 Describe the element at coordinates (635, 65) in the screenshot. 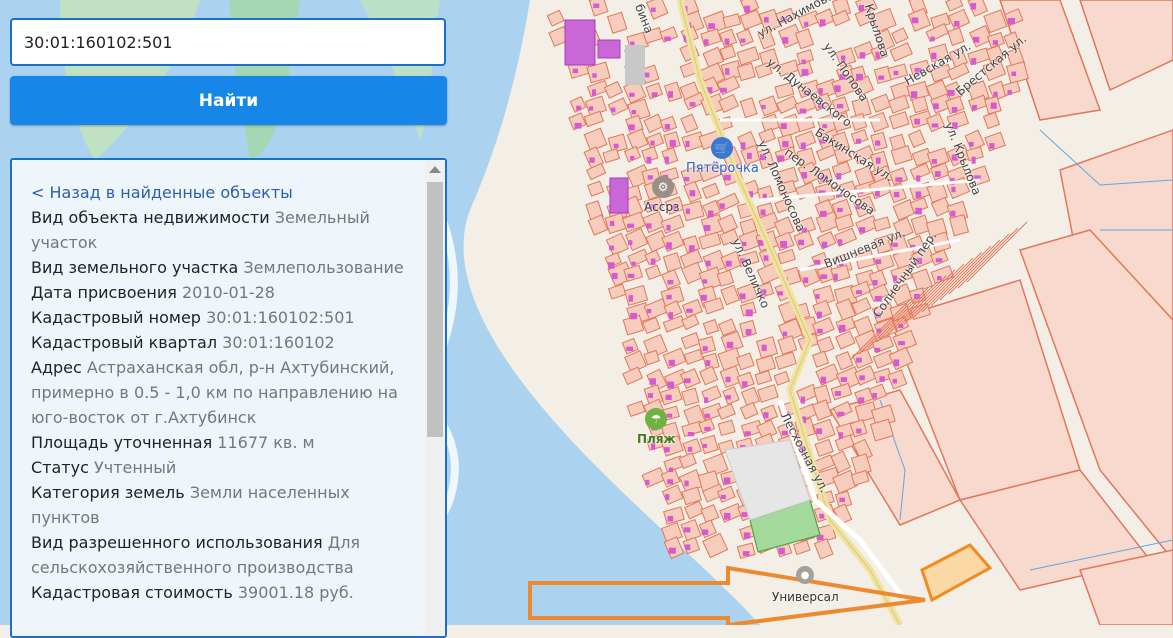

I see `grey-block` at that location.